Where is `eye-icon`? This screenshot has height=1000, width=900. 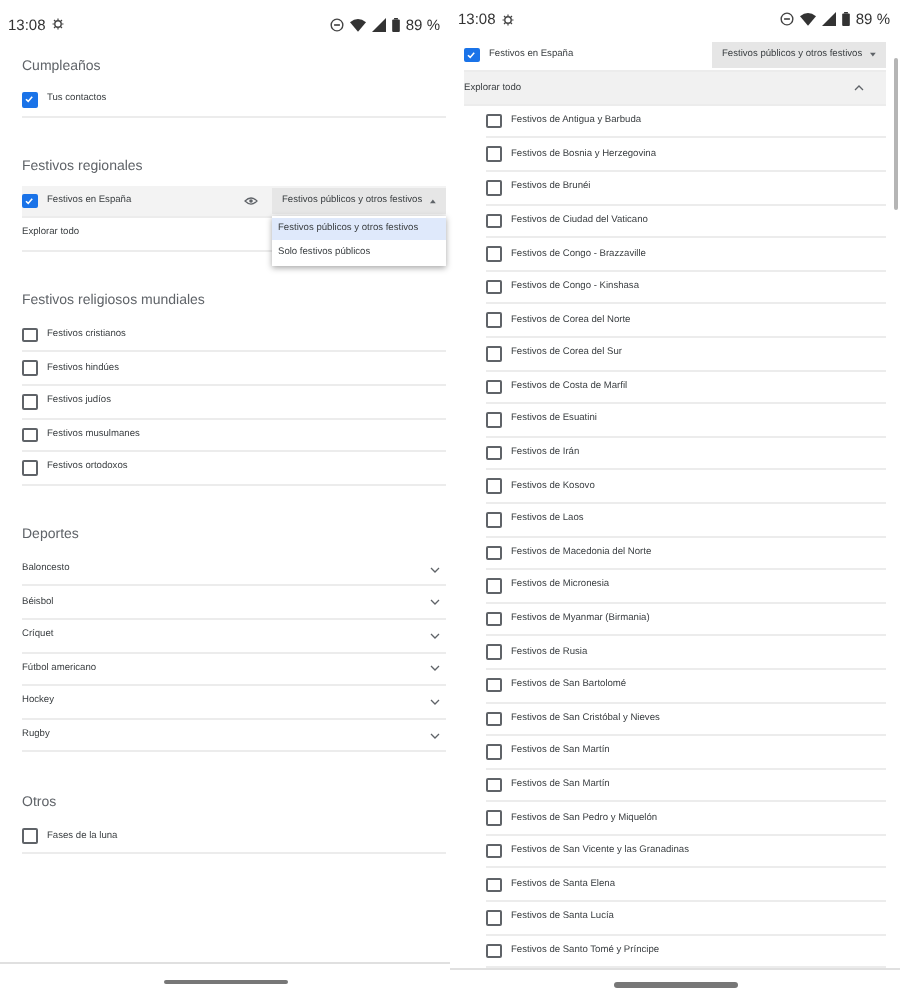 eye-icon is located at coordinates (251, 200).